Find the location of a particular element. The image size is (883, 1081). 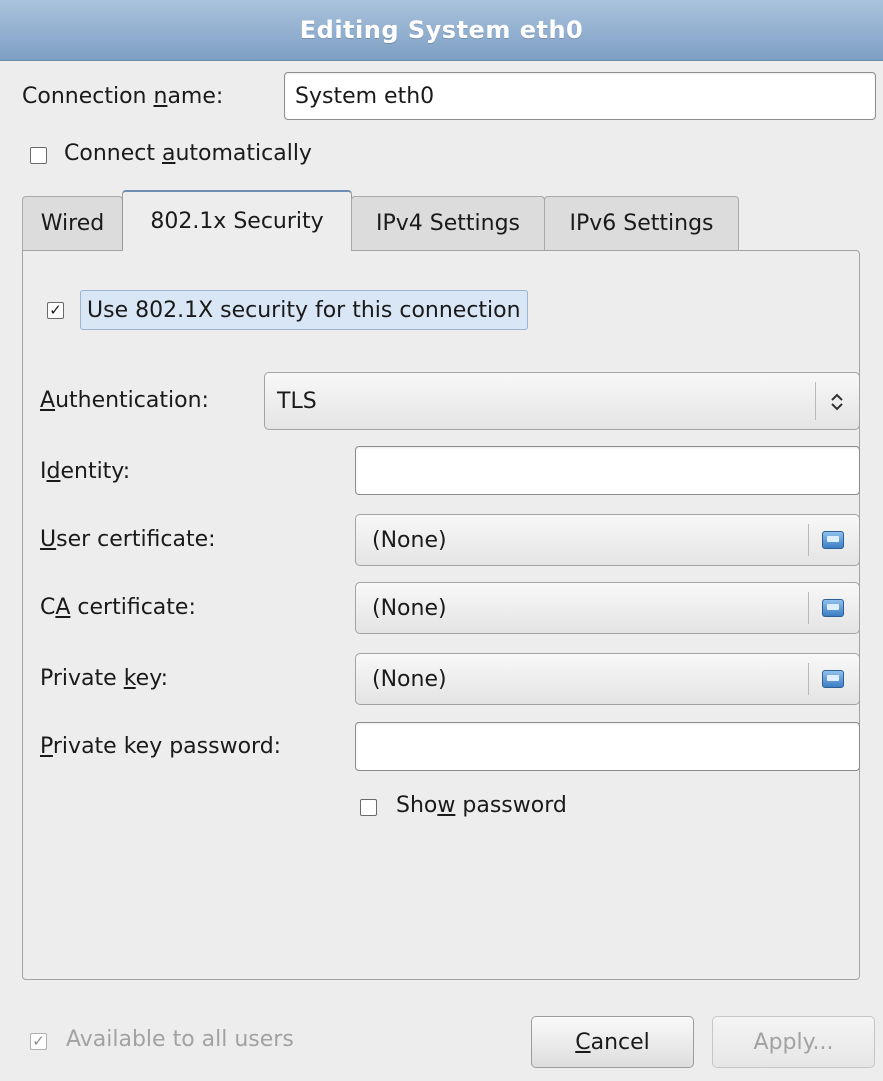

authentication-label: Authentication: is located at coordinates (124, 400).